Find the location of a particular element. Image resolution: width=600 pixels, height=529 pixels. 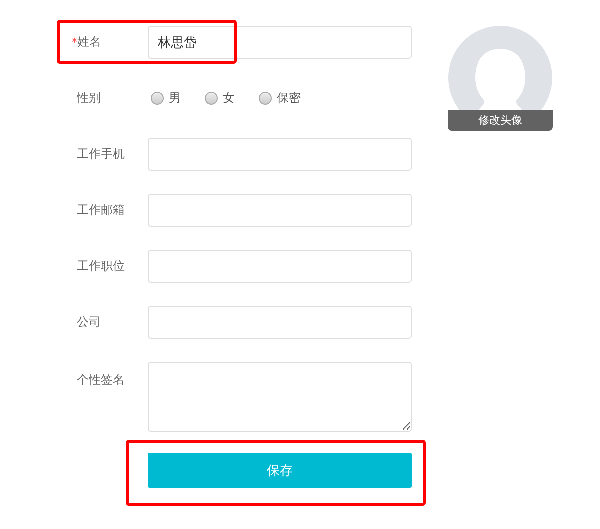

field-label: 工作职位 is located at coordinates (101, 266).